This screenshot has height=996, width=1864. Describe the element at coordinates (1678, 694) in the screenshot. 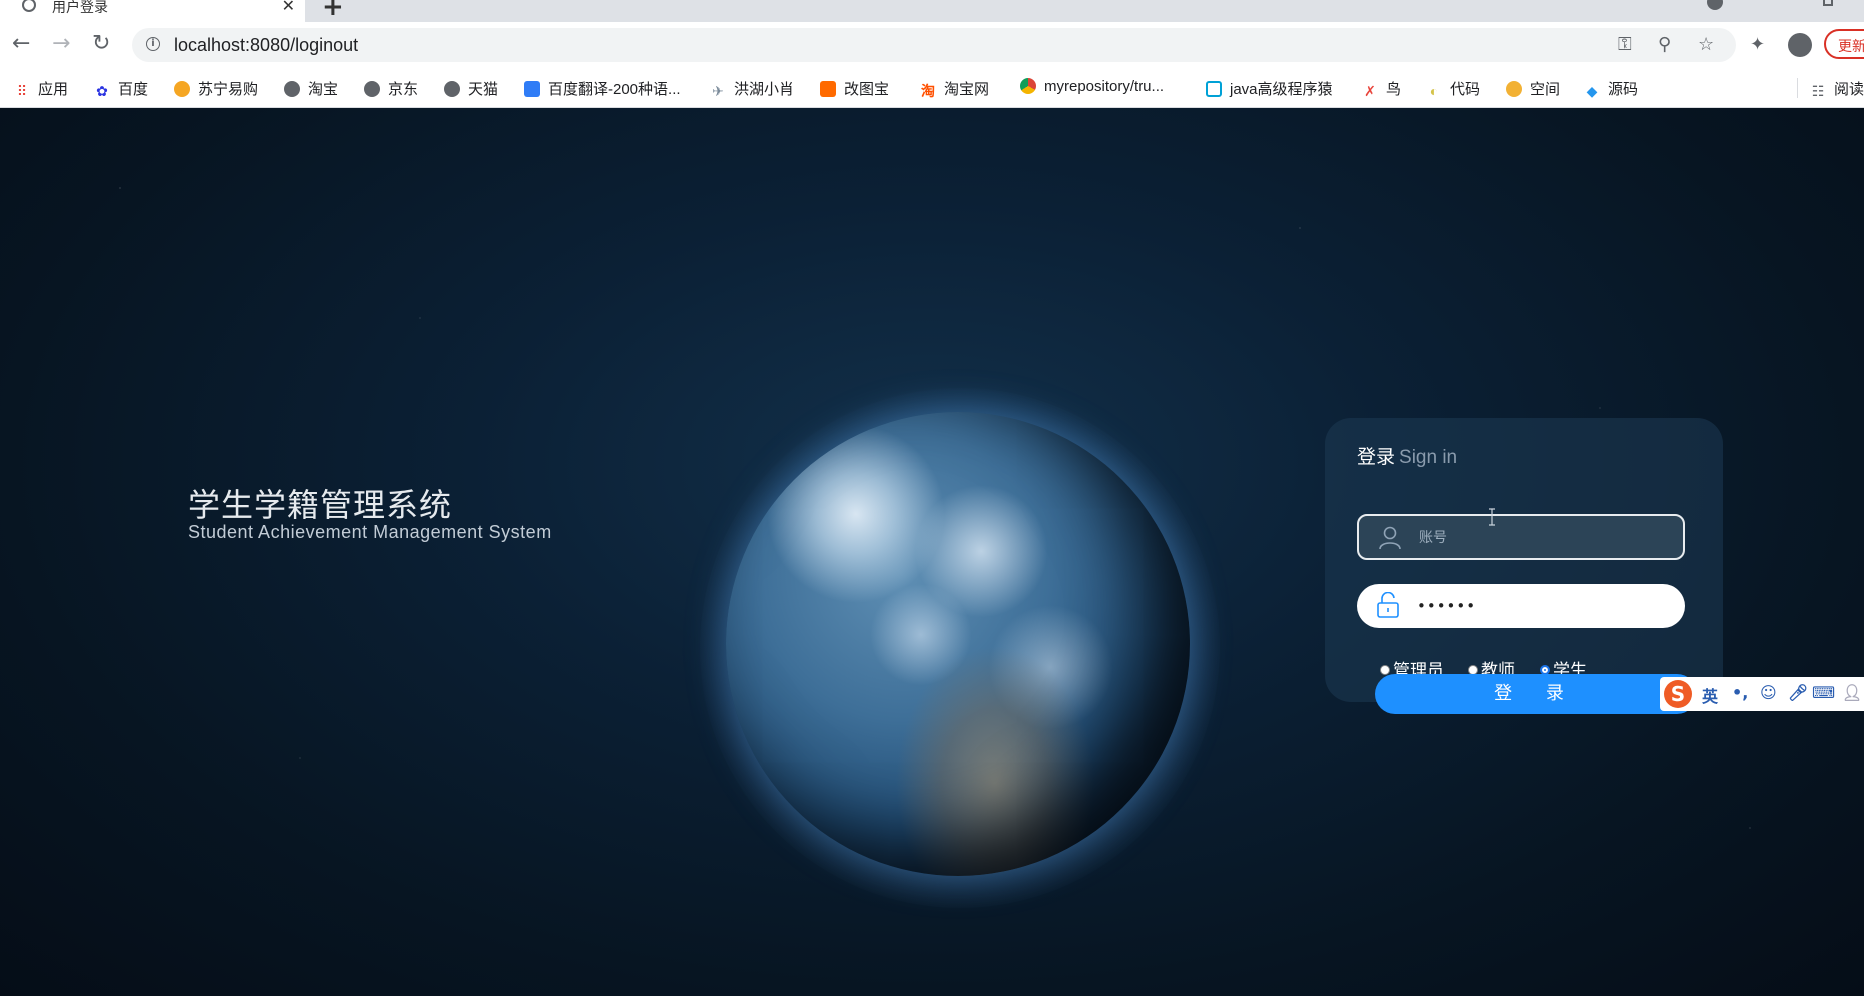

I see `sogou-logo-icon: S` at that location.